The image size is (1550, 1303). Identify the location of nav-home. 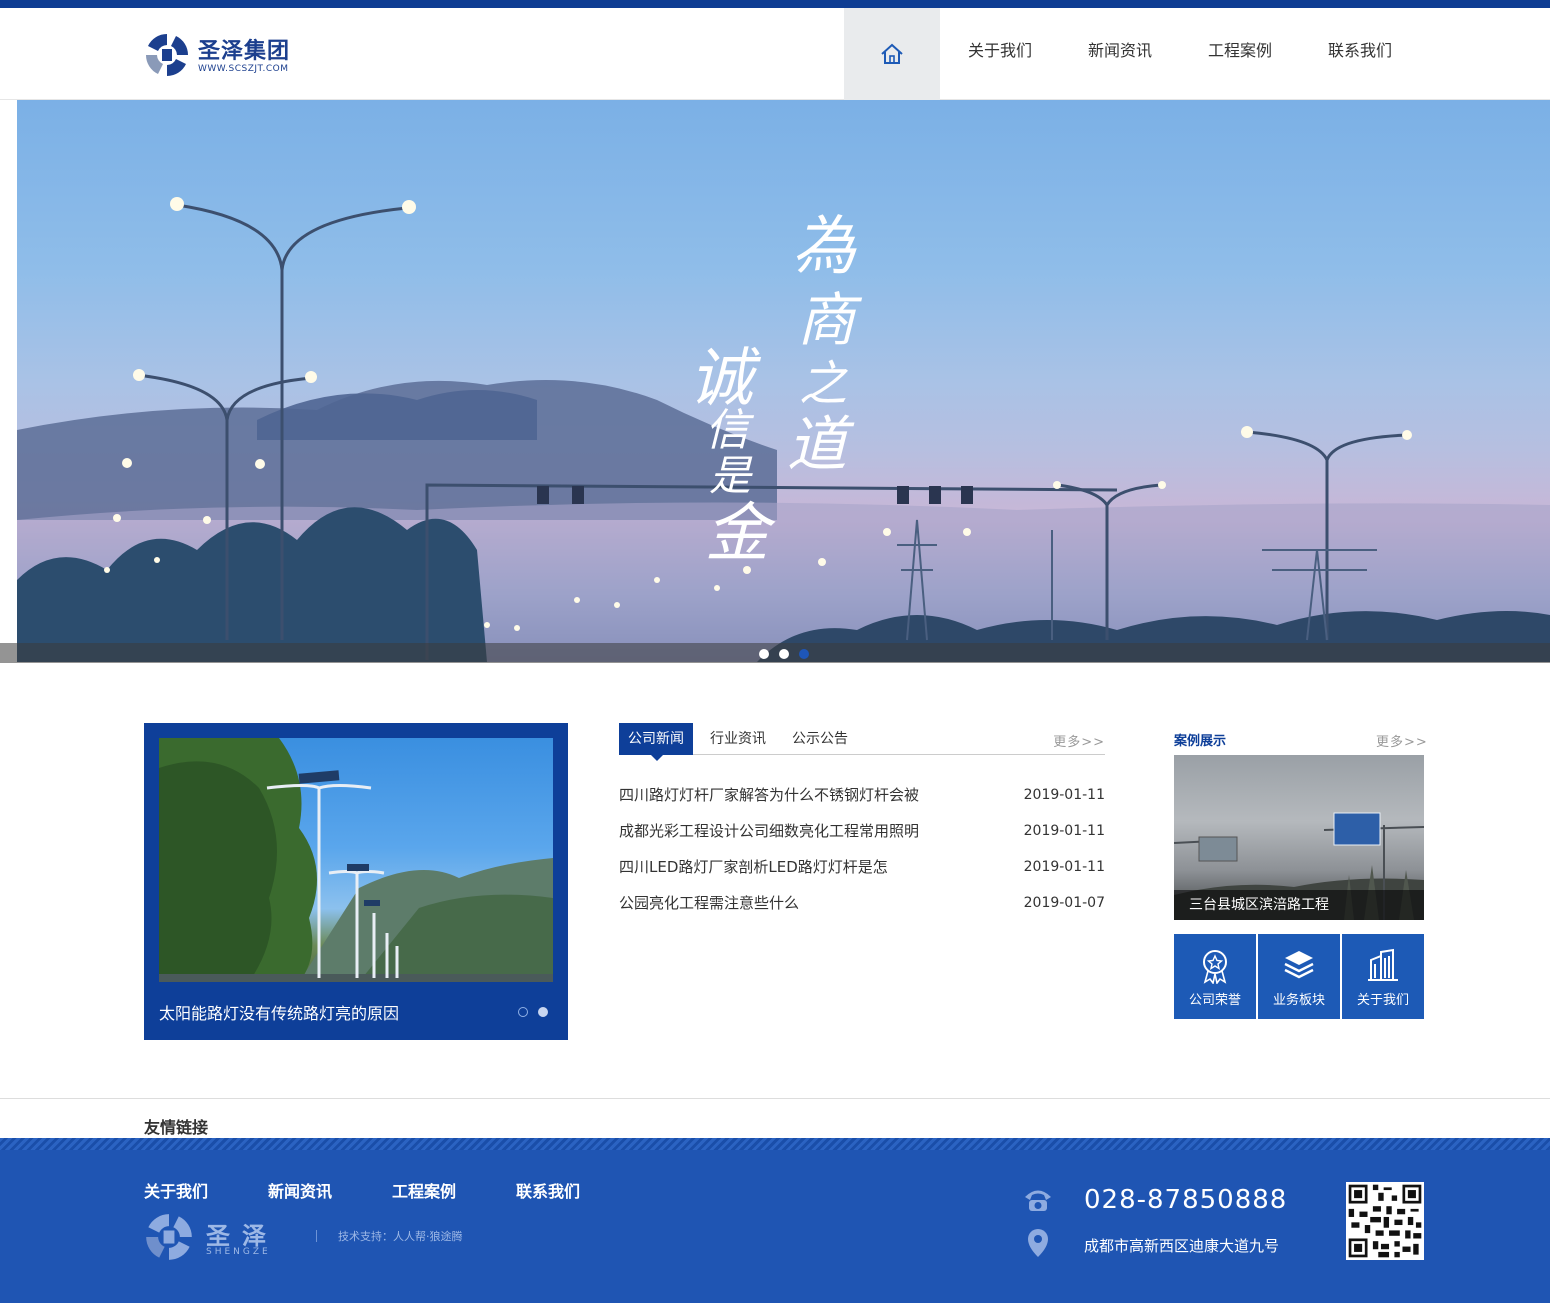
(892, 54).